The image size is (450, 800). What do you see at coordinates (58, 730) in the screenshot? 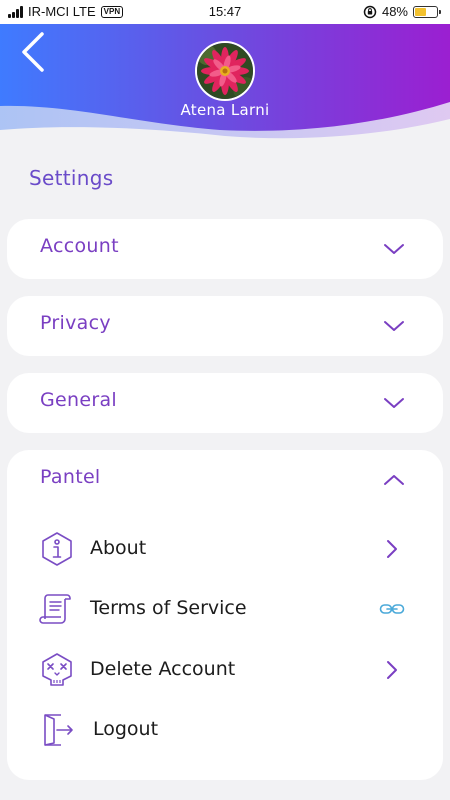
I see `logout-icon` at bounding box center [58, 730].